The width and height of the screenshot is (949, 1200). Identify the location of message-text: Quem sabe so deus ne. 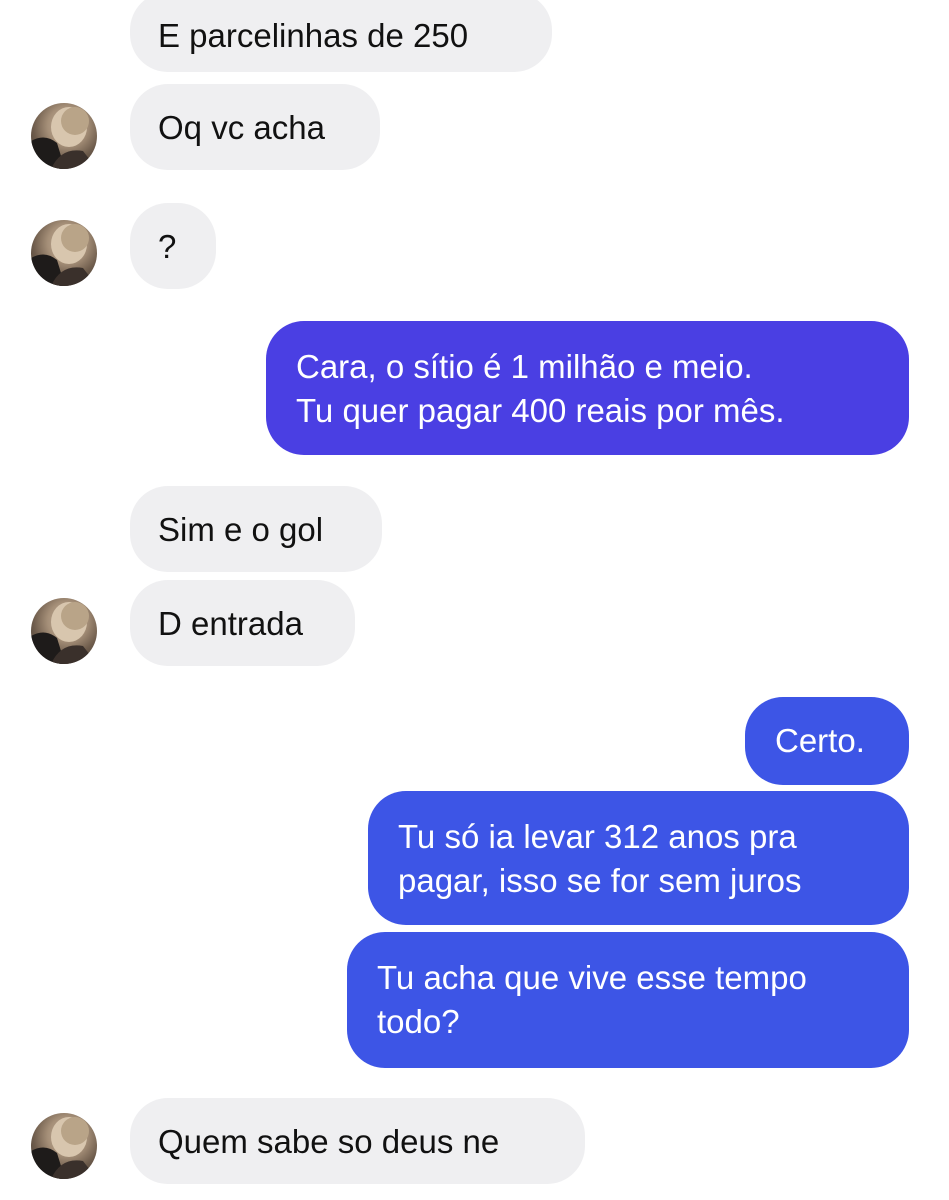
(329, 1141).